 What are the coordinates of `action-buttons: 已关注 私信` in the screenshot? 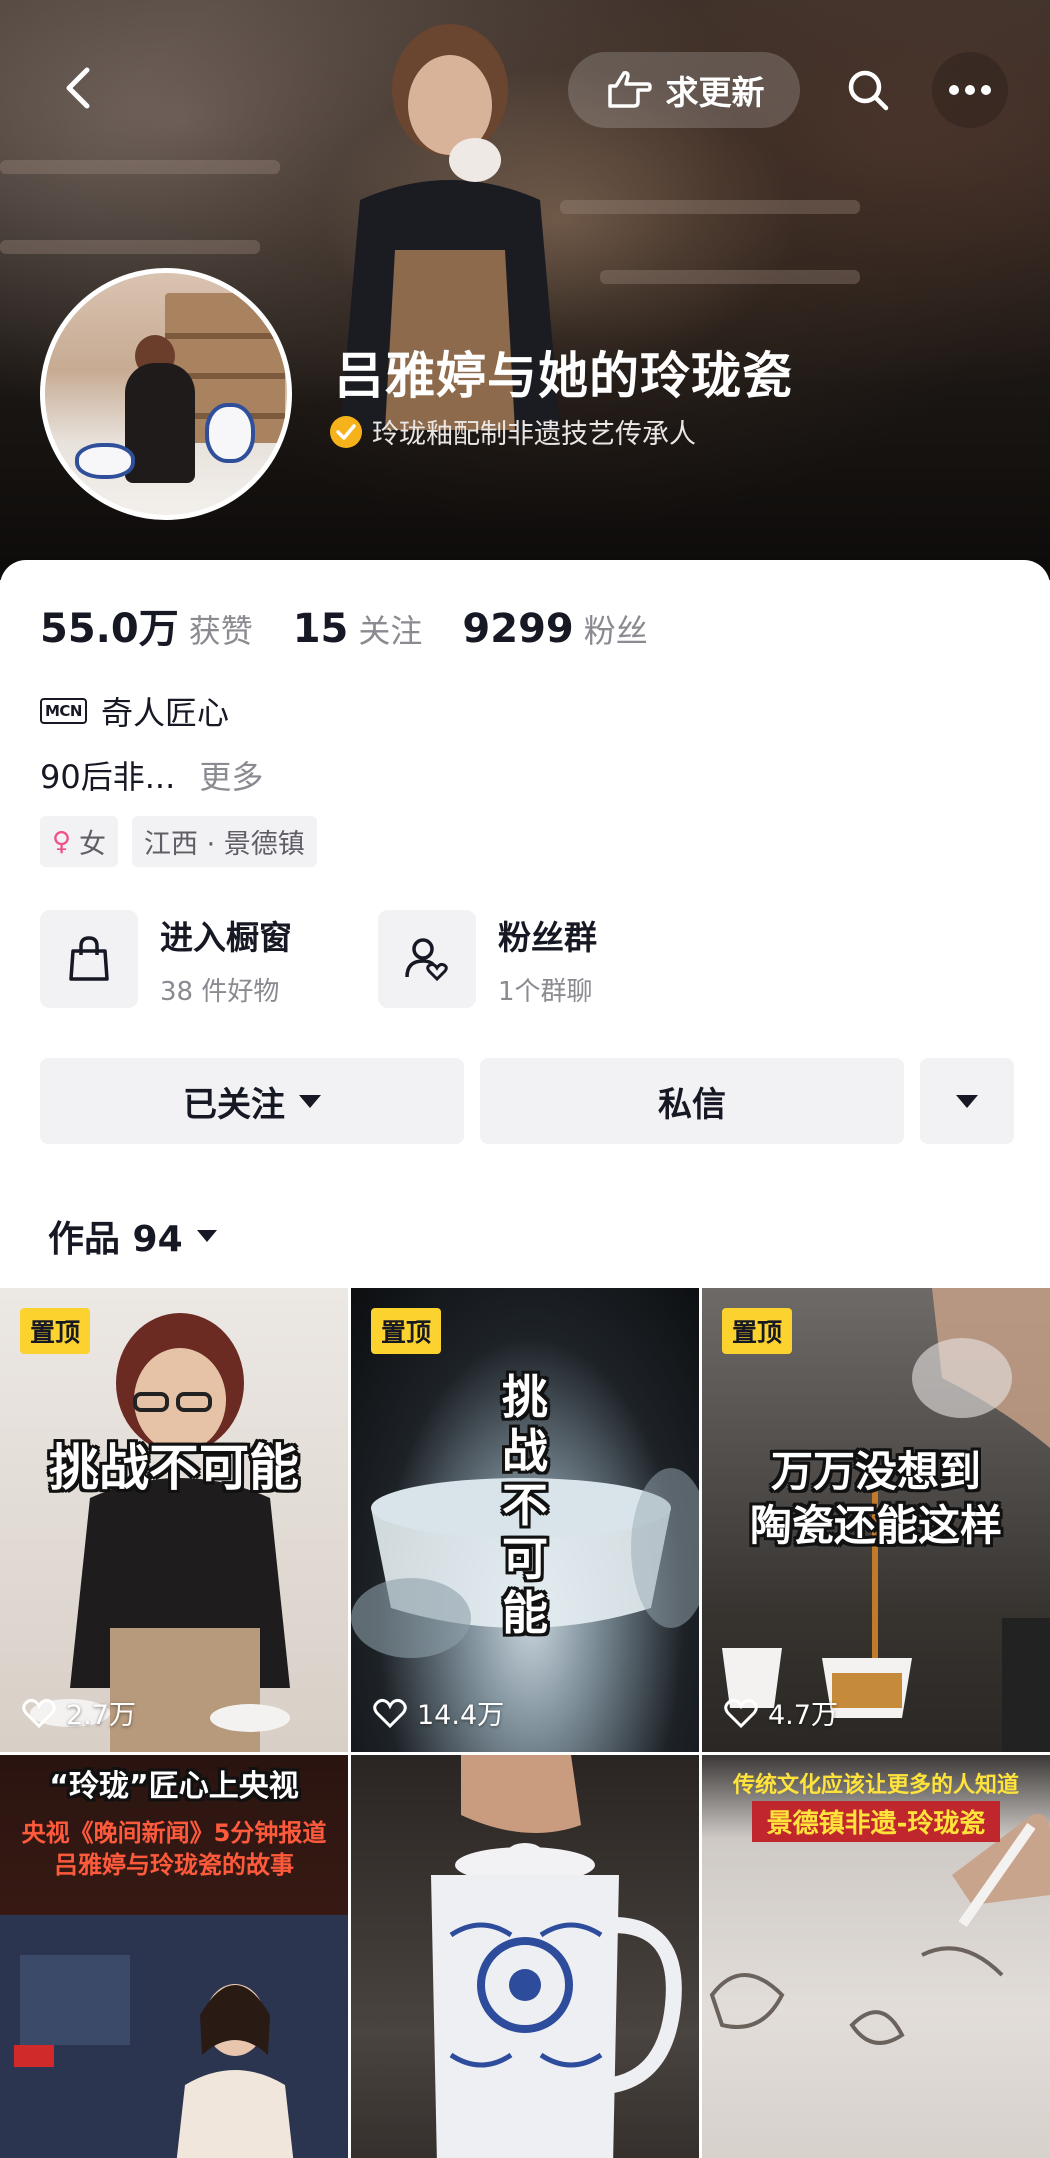 It's located at (527, 1101).